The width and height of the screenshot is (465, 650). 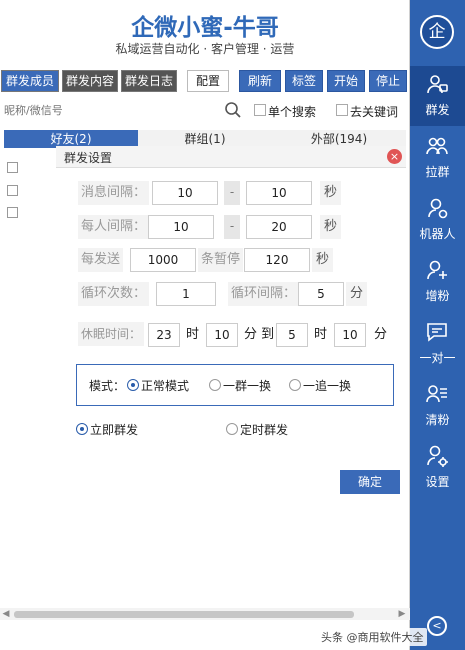 I want to click on app-subtitle: 私域运营自动化 · 客户管理 · 运营, so click(x=205, y=49).